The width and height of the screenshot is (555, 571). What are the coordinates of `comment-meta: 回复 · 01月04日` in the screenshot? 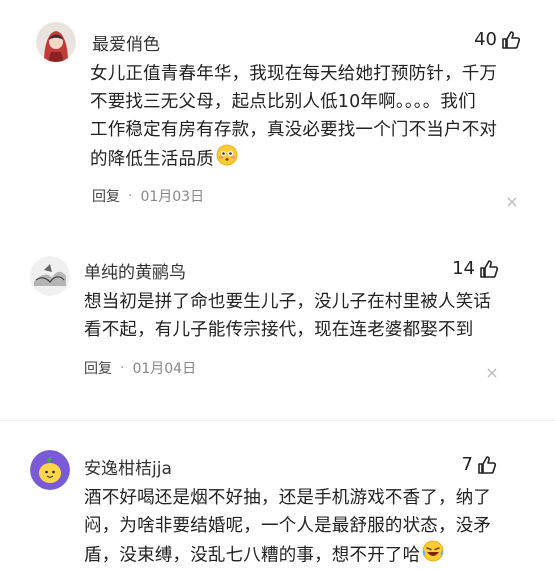 It's located at (140, 368).